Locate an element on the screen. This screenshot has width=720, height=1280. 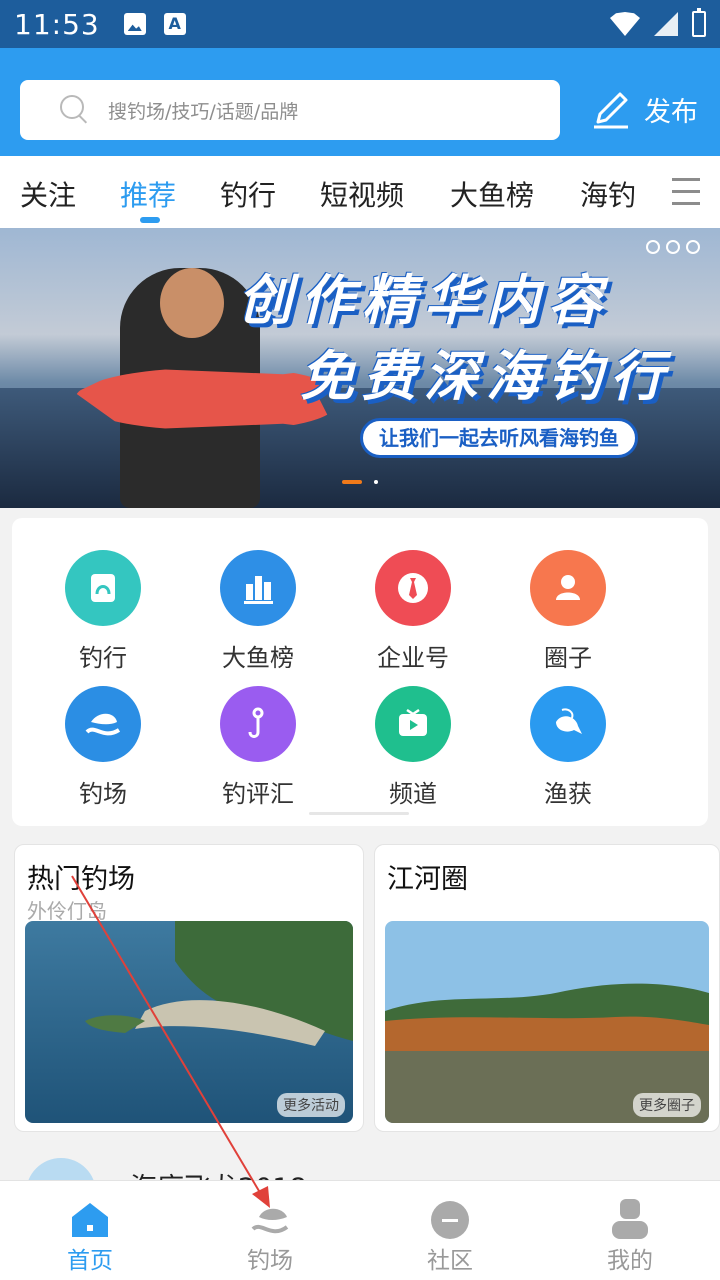
grid-item-fishing-spot: 钓场 is located at coordinates (103, 747).